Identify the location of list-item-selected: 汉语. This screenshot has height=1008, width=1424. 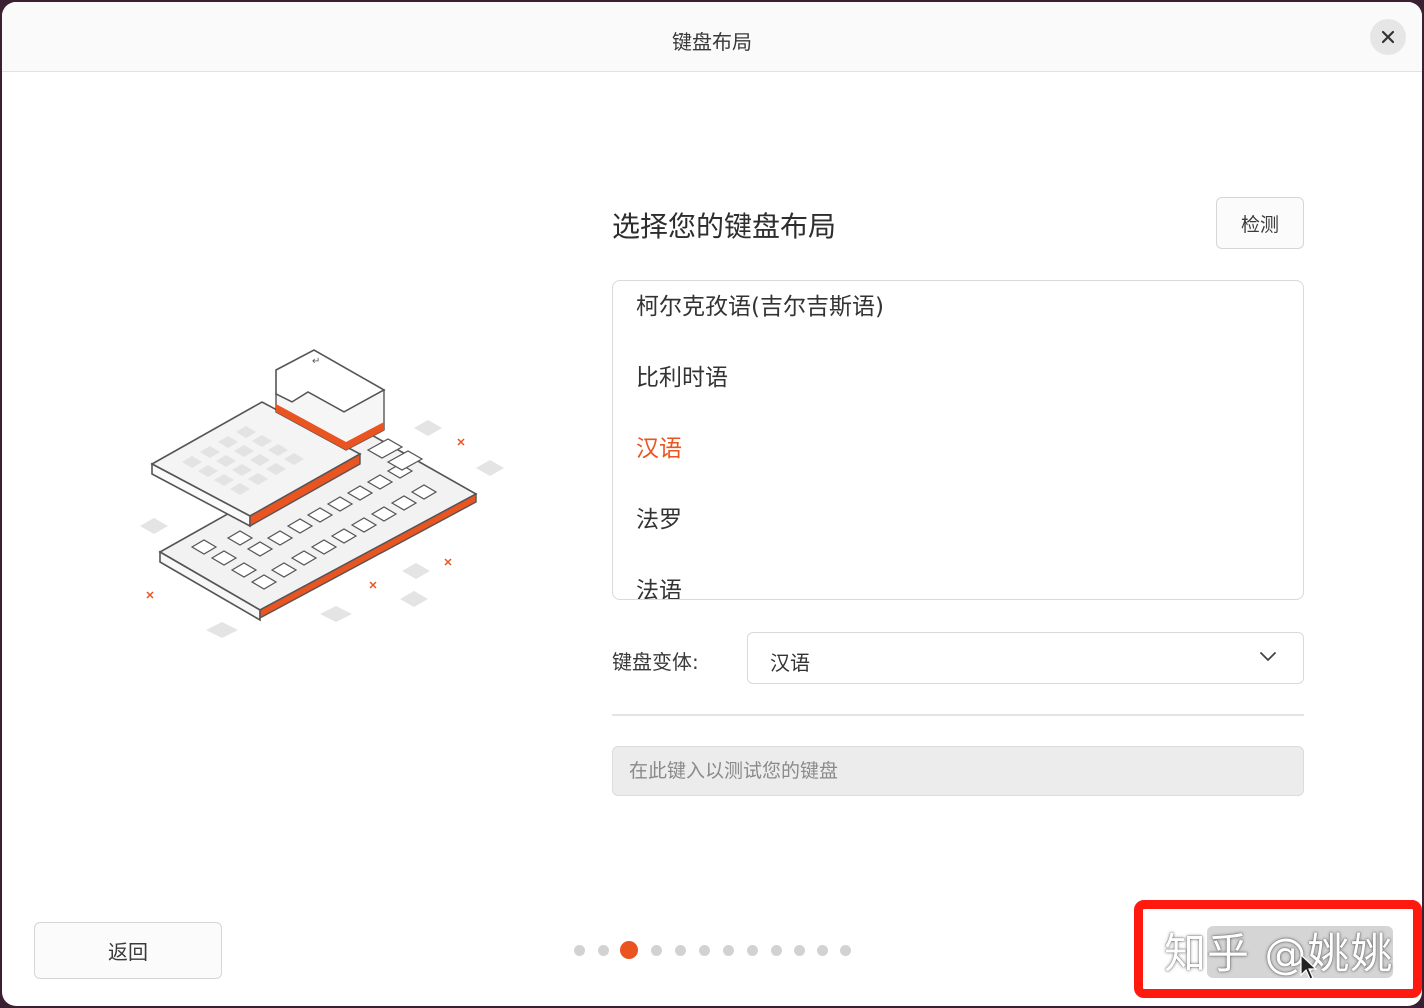
(659, 446).